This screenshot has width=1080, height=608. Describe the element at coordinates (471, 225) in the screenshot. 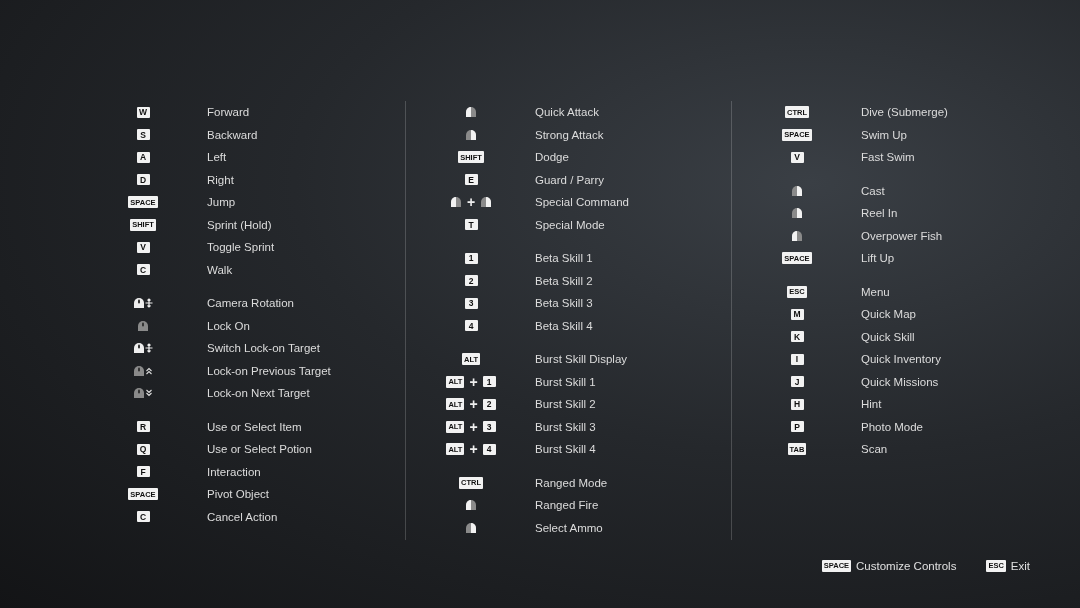

I see `key-cap: T` at that location.